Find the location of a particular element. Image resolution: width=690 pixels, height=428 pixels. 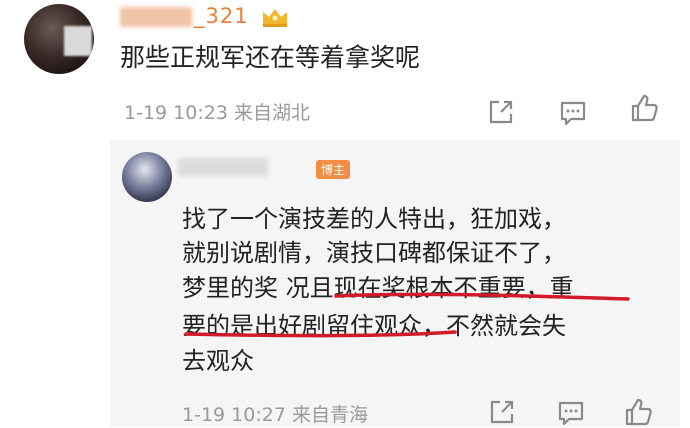

reply-meta: 1-19 10:27 来自青海 is located at coordinates (275, 415).